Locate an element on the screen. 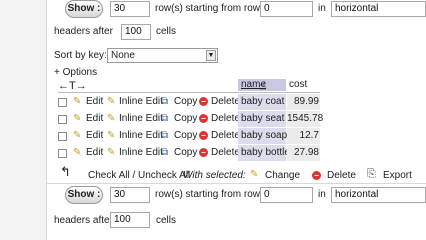 The image size is (426, 240). cell-name: baby seat is located at coordinates (262, 119).